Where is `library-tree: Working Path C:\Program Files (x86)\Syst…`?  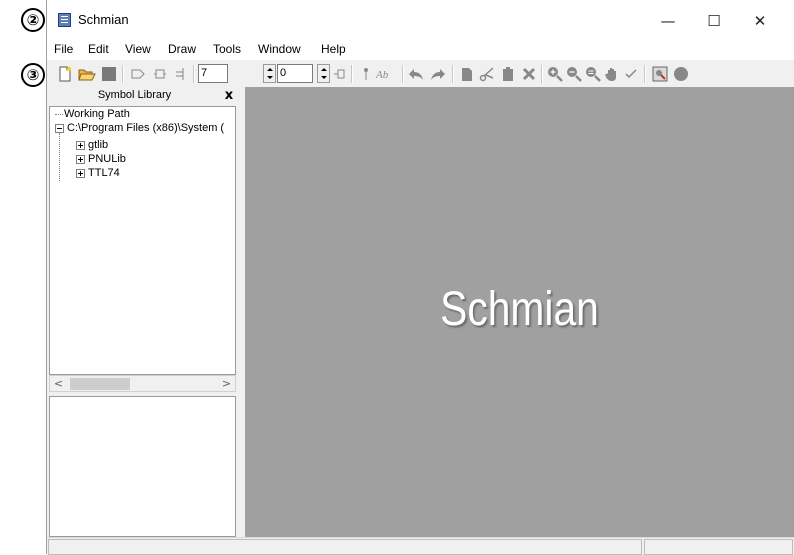 library-tree: Working Path C:\Program Files (x86)\Syst… is located at coordinates (142, 240).